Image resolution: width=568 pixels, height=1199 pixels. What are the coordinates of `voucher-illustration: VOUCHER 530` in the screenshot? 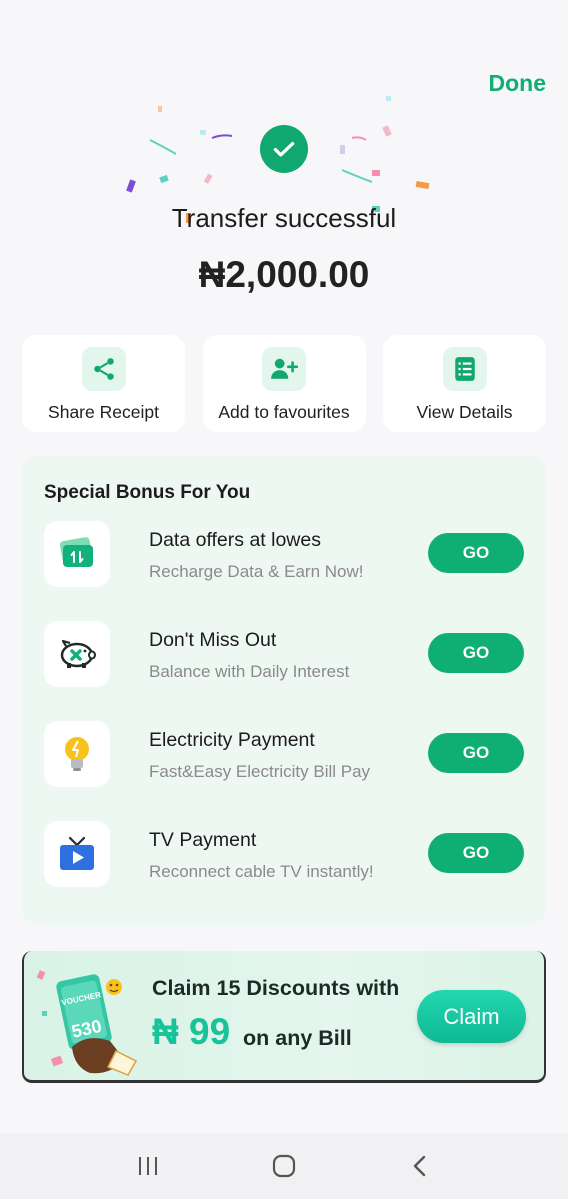 It's located at (87, 1023).